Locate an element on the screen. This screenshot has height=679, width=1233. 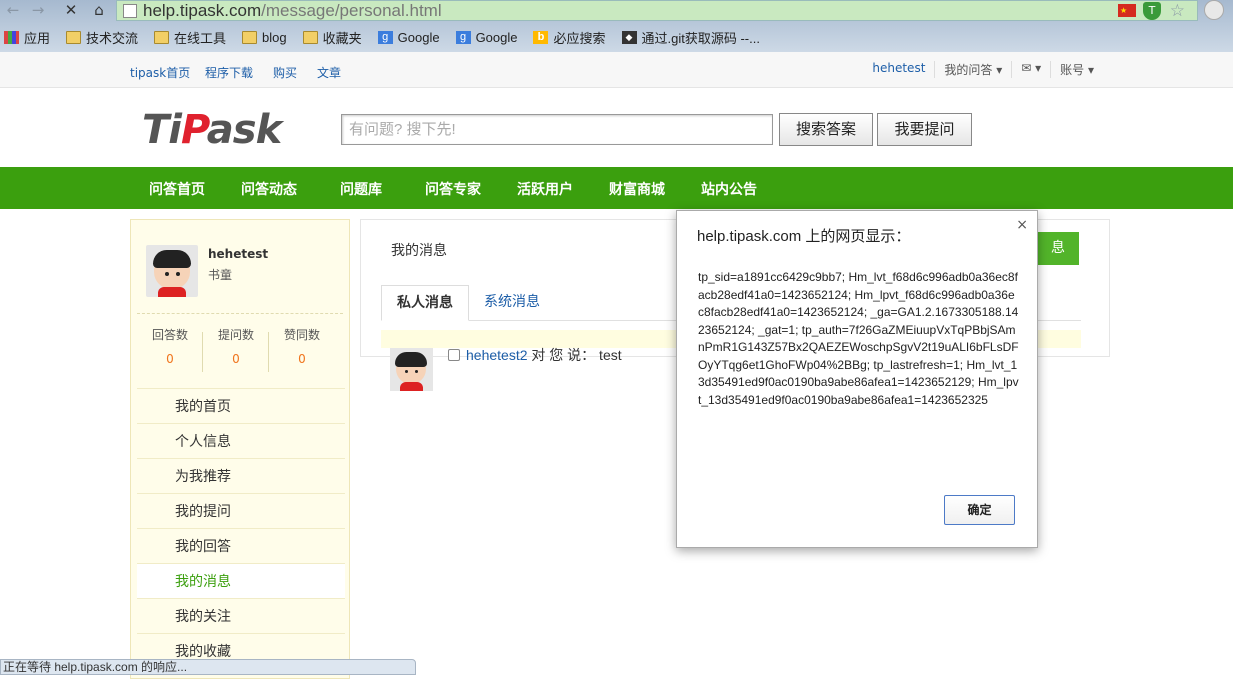
bookmark-label: 必应搜索 is located at coordinates (579, 38).